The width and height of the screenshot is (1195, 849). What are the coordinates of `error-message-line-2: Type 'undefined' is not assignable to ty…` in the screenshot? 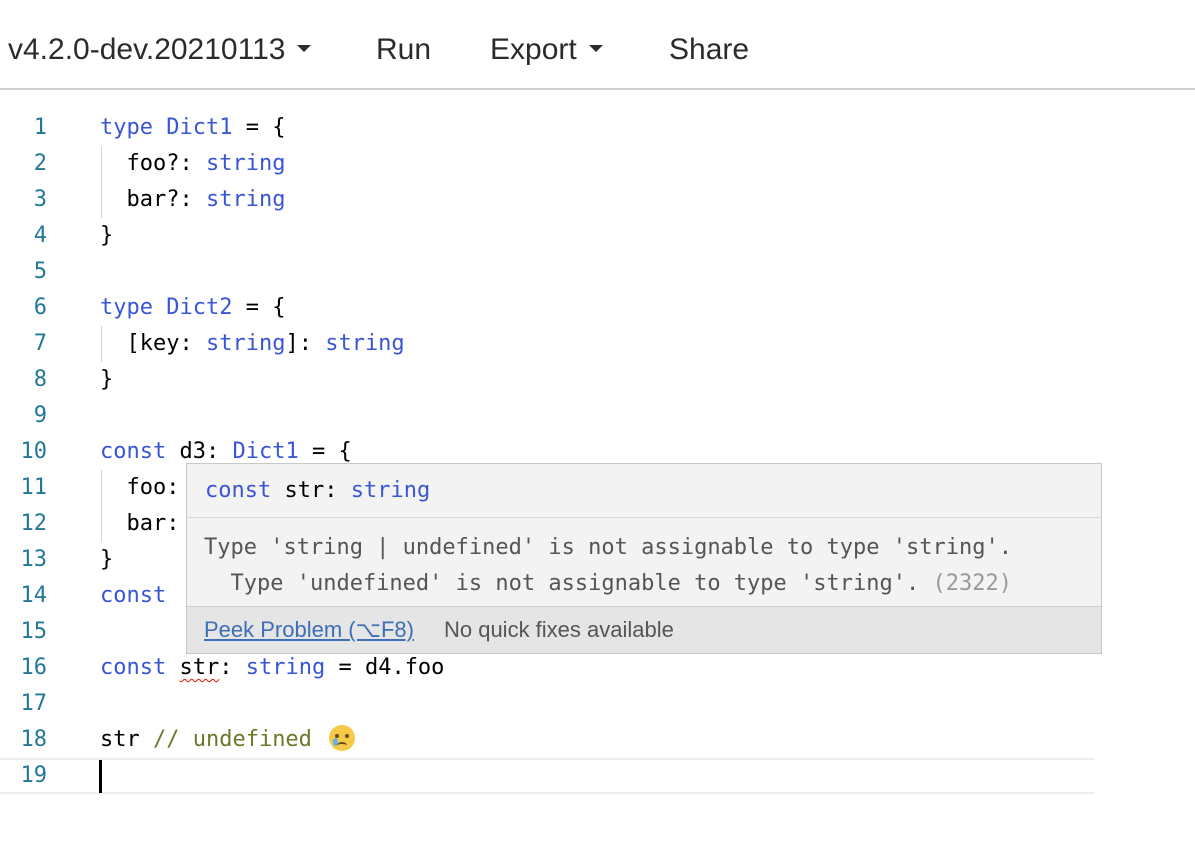 It's located at (643, 584).